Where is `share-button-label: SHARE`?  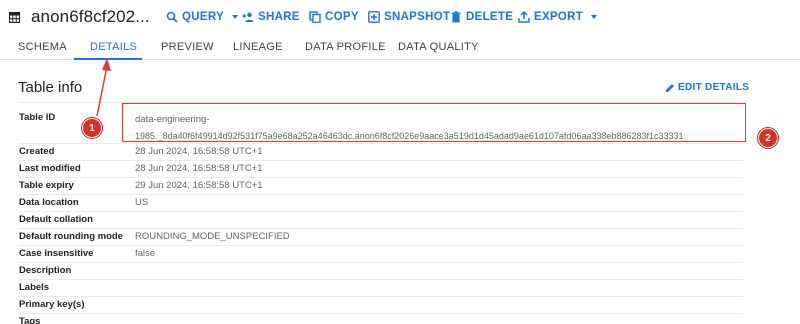 share-button-label: SHARE is located at coordinates (279, 17).